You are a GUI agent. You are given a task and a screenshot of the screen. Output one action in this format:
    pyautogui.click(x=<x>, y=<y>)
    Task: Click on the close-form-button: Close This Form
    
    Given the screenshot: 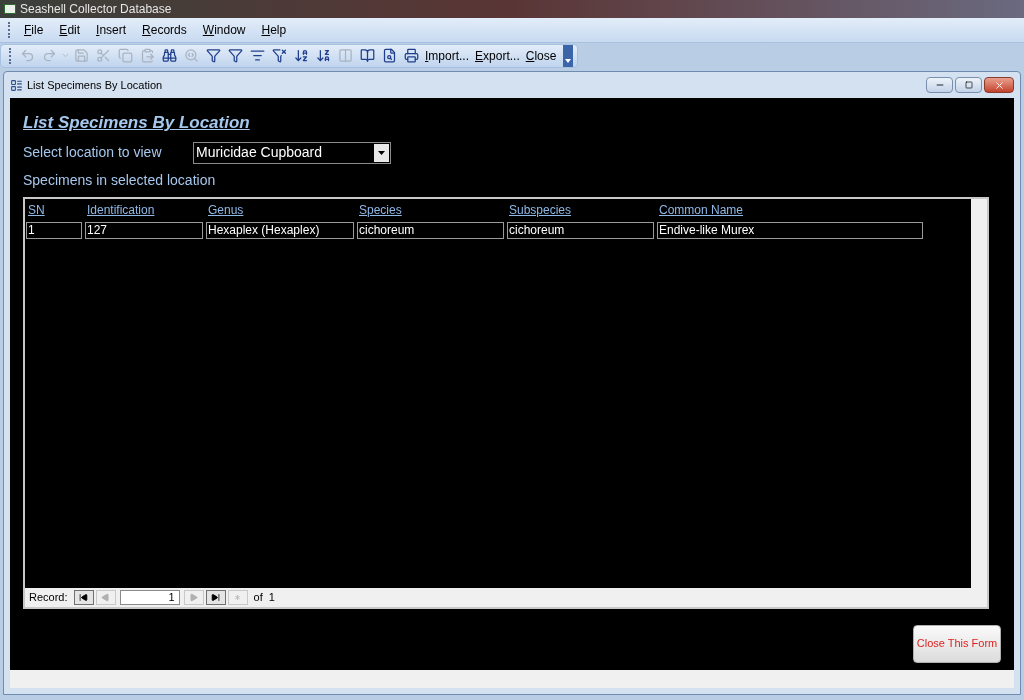 What is the action you would take?
    pyautogui.click(x=957, y=643)
    